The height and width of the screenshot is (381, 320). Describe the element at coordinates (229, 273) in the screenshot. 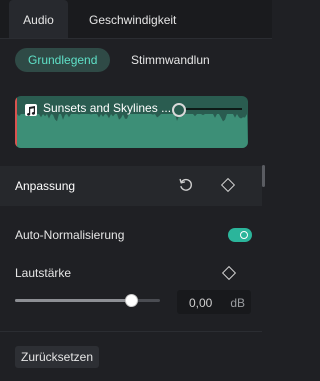

I see `volume-keyframe-icon` at that location.